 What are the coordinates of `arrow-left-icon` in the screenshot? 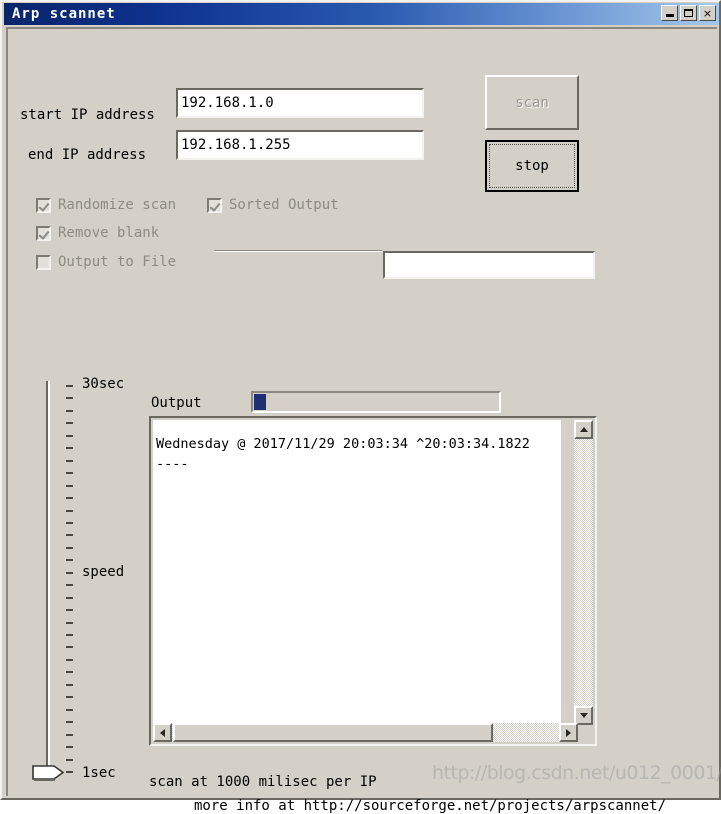 It's located at (162, 732).